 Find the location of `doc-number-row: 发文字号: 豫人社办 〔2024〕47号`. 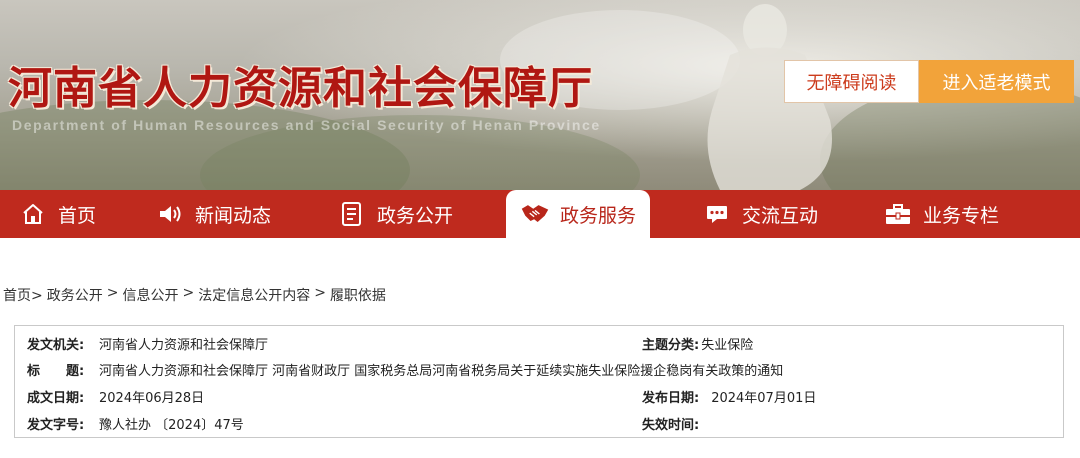

doc-number-row: 发文字号: 豫人社办 〔2024〕47号 is located at coordinates (135, 423).